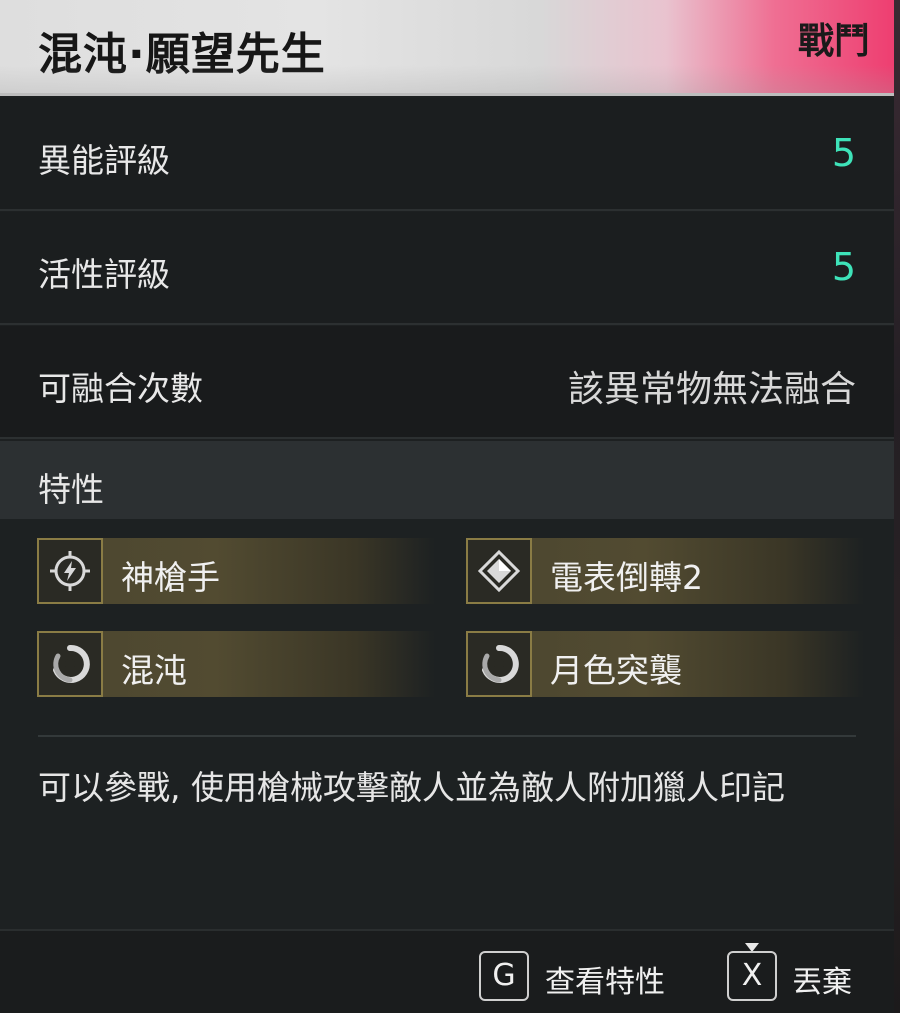 Image resolution: width=900 pixels, height=1013 pixels. Describe the element at coordinates (182, 54) in the screenshot. I see `item-title: 混沌·願望先生` at that location.